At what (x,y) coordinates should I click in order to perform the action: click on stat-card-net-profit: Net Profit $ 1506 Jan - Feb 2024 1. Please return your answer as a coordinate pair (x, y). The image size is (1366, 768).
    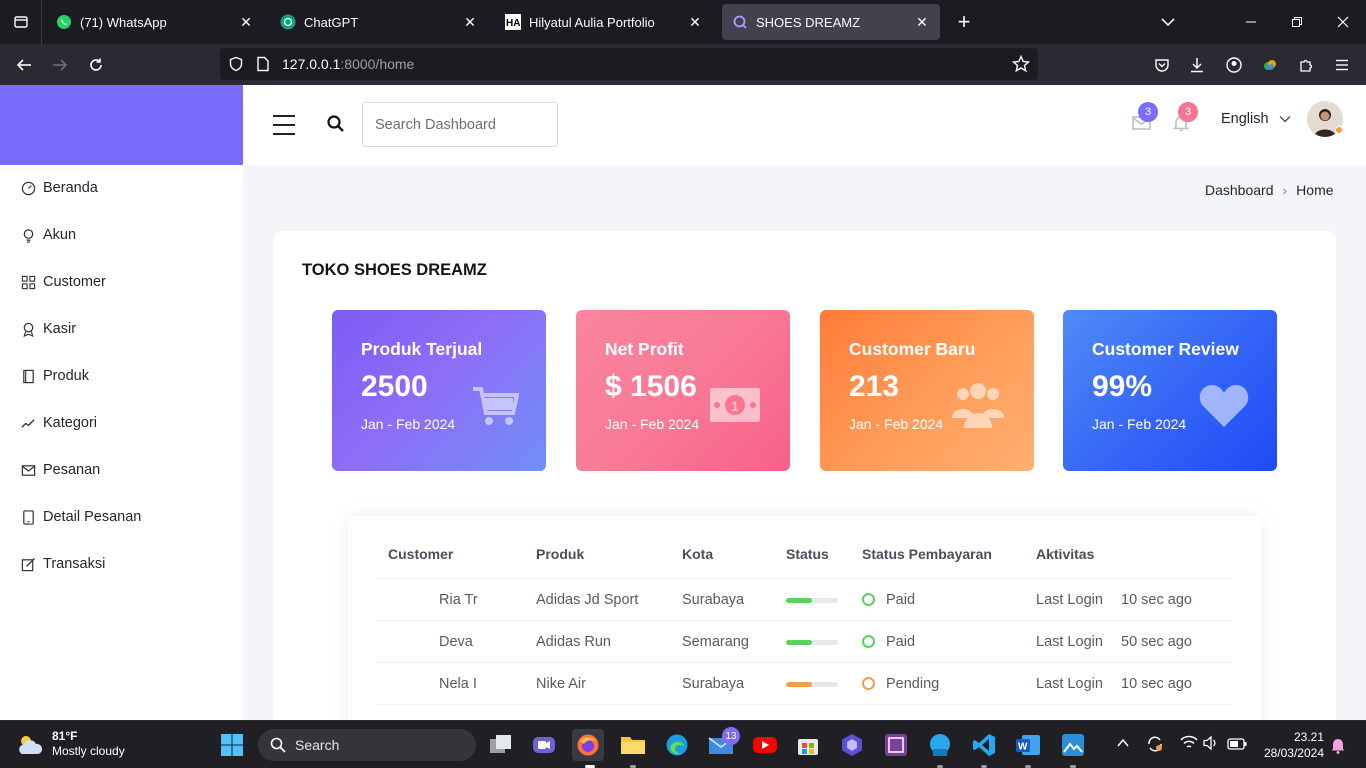
    Looking at the image, I should click on (683, 390).